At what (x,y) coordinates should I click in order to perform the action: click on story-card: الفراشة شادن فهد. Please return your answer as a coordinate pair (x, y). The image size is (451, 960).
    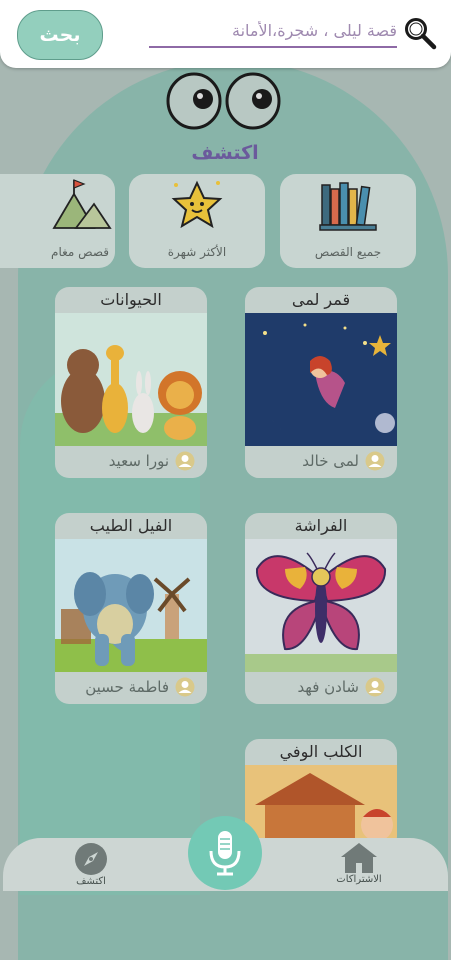
    Looking at the image, I should click on (321, 608).